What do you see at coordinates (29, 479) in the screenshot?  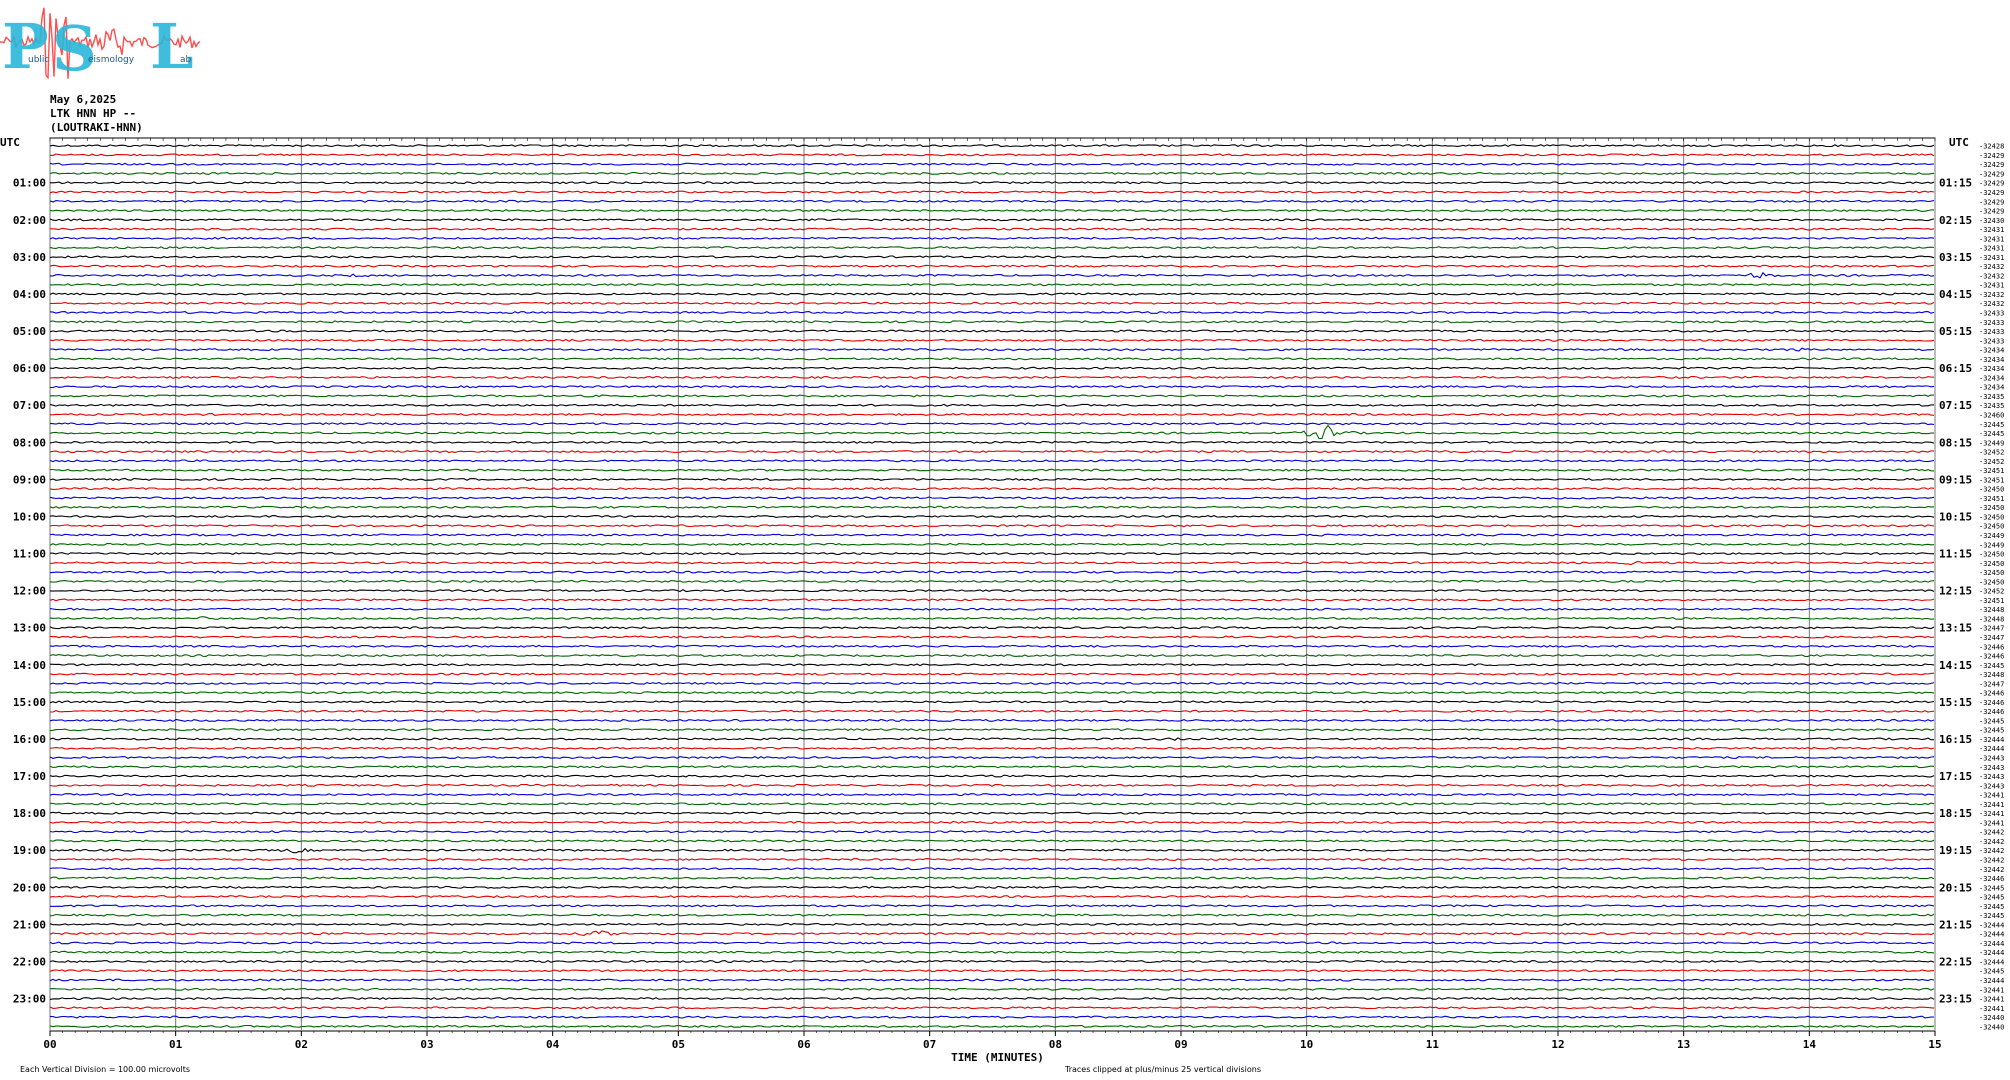 I see `left-hour-label: 09:00` at bounding box center [29, 479].